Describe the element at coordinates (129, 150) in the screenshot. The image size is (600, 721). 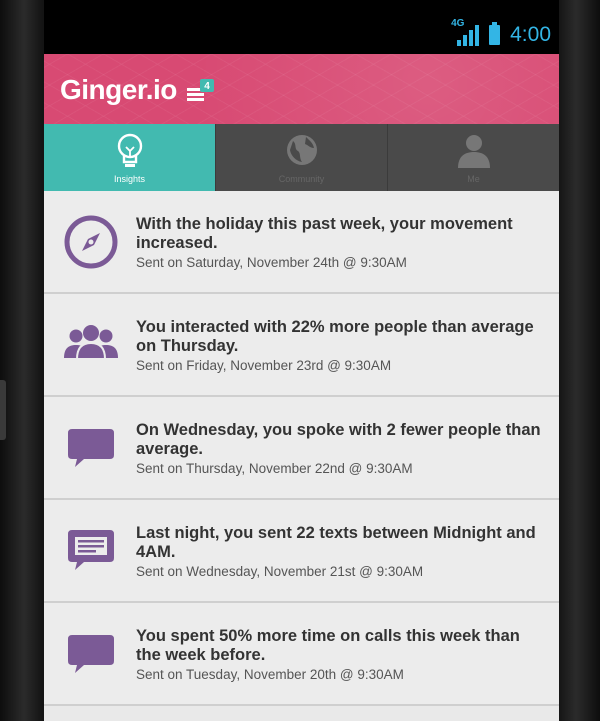
I see `lightbulb-icon` at that location.